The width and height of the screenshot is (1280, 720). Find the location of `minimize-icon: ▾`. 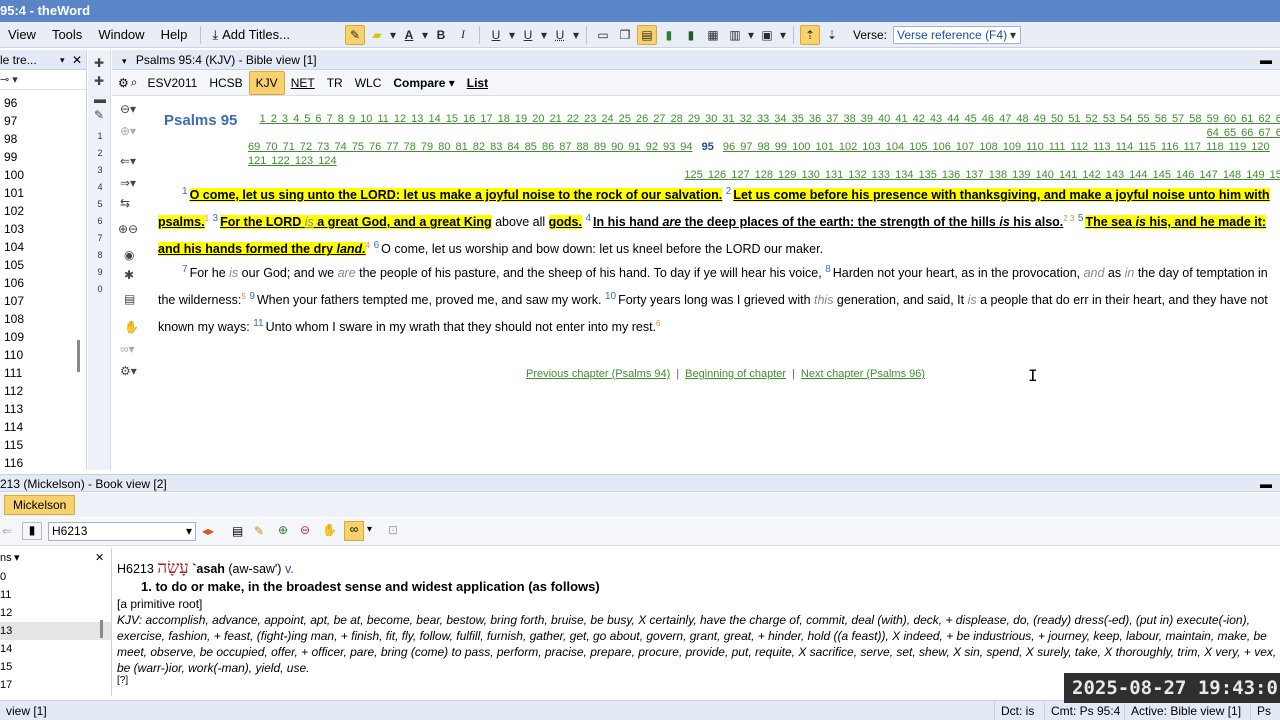

minimize-icon: ▾ is located at coordinates (66, 59).